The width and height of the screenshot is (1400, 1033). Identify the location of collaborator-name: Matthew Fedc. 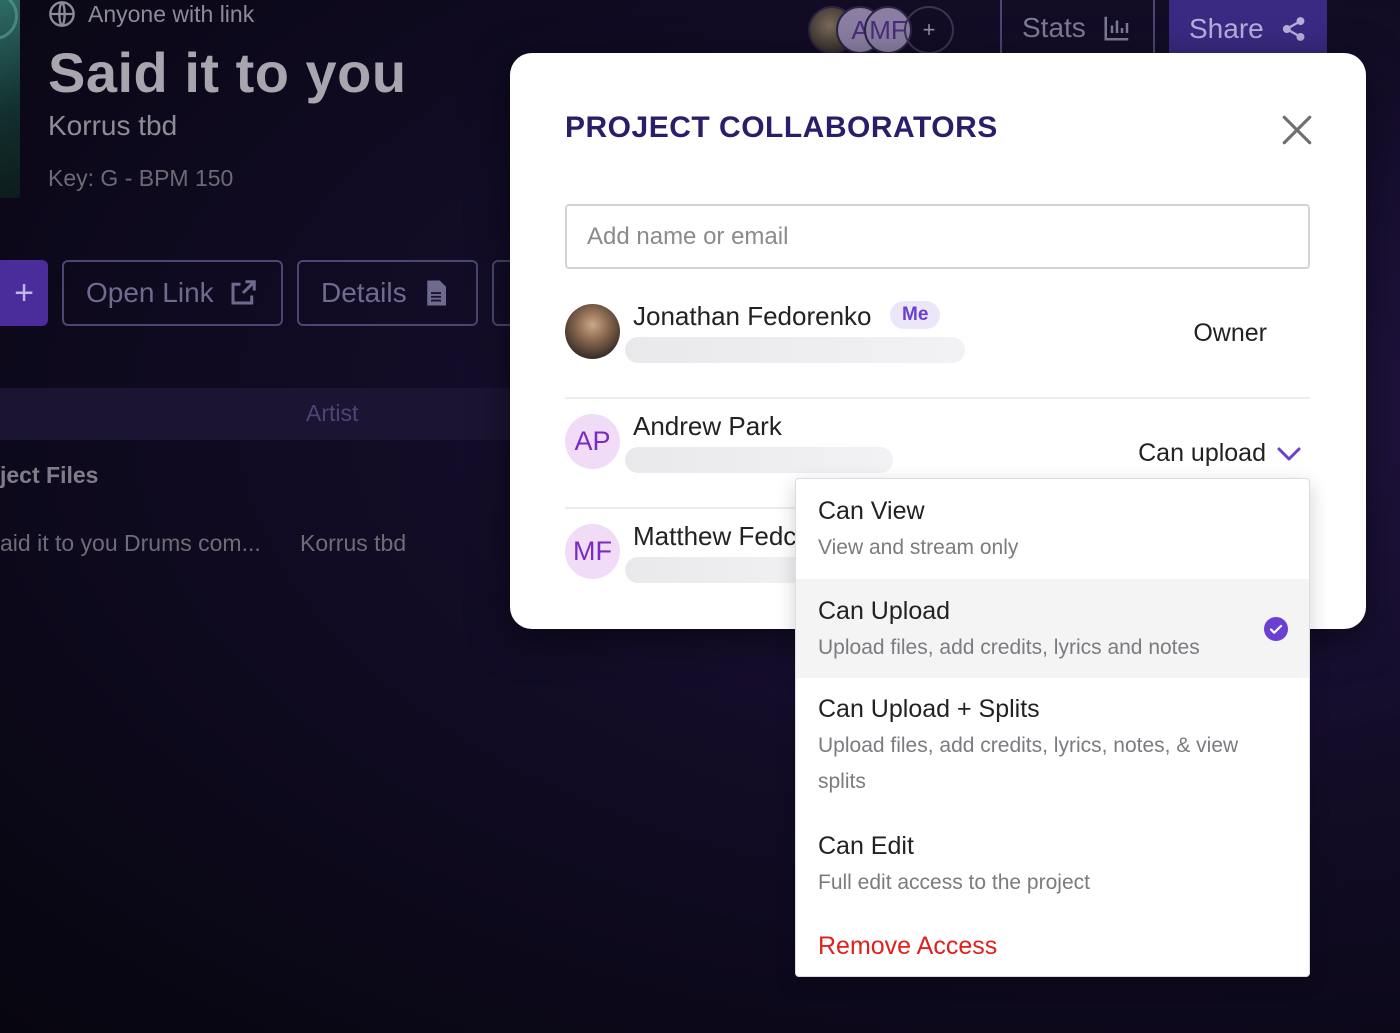
(715, 536).